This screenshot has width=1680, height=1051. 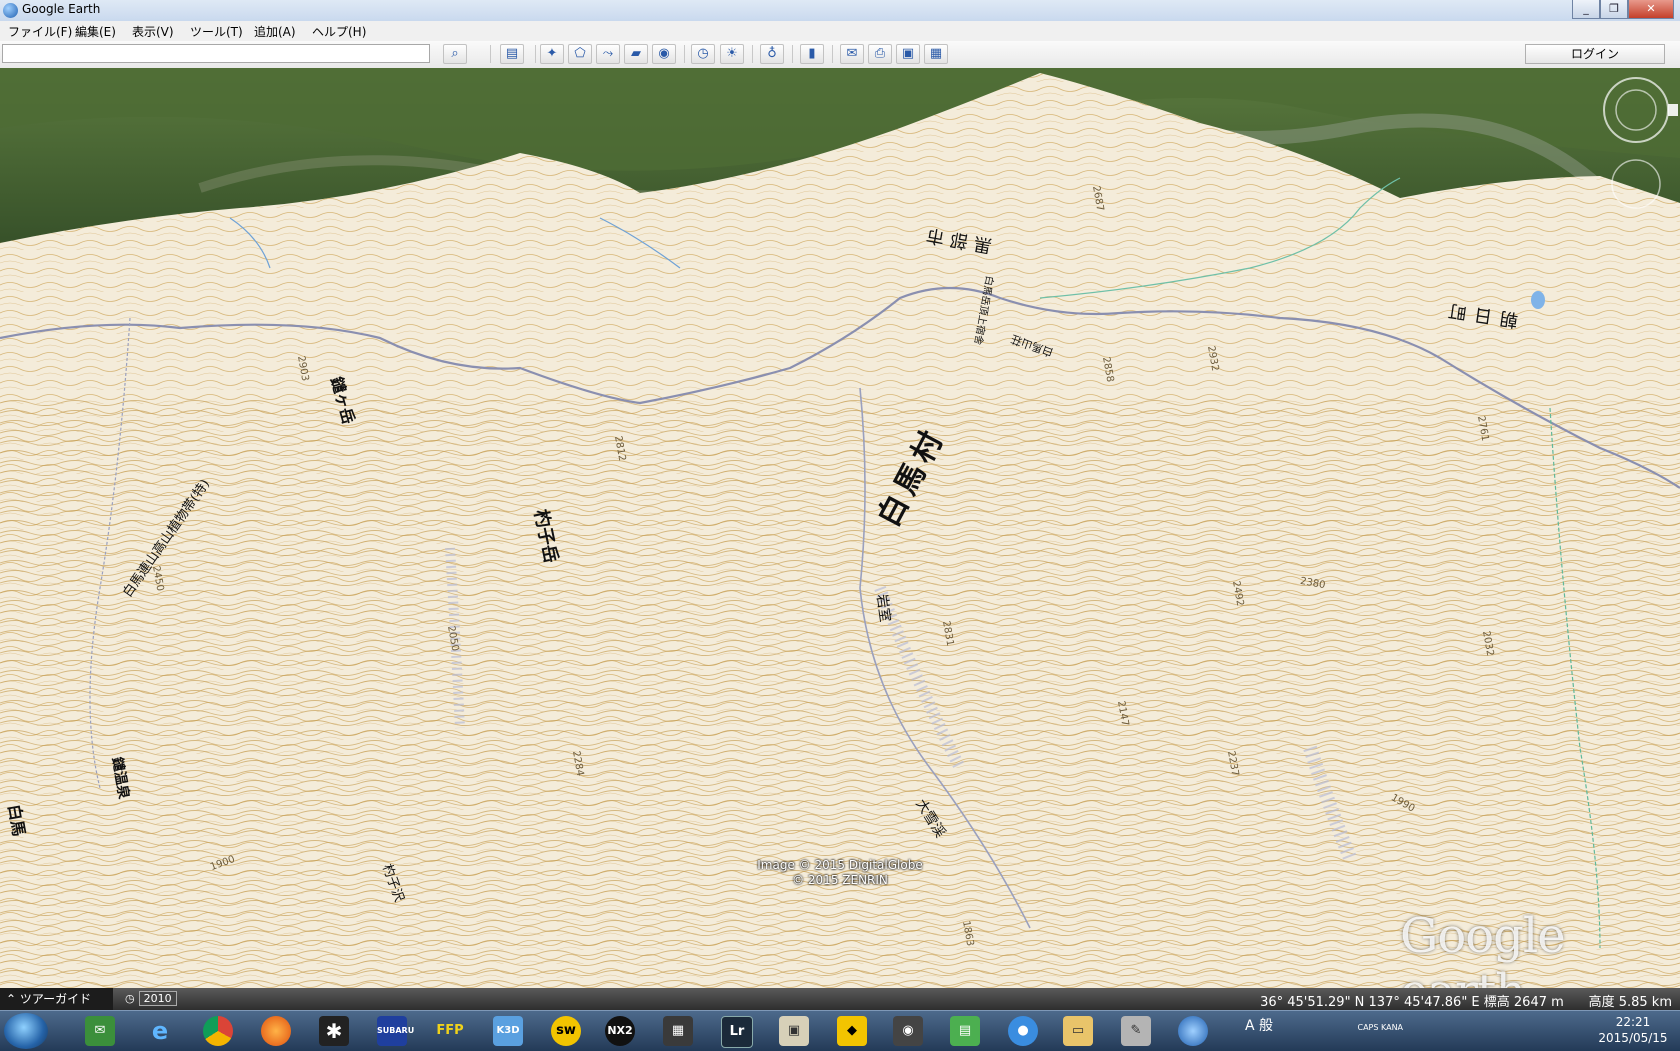 I want to click on overlay-icon: ▰, so click(x=636, y=54).